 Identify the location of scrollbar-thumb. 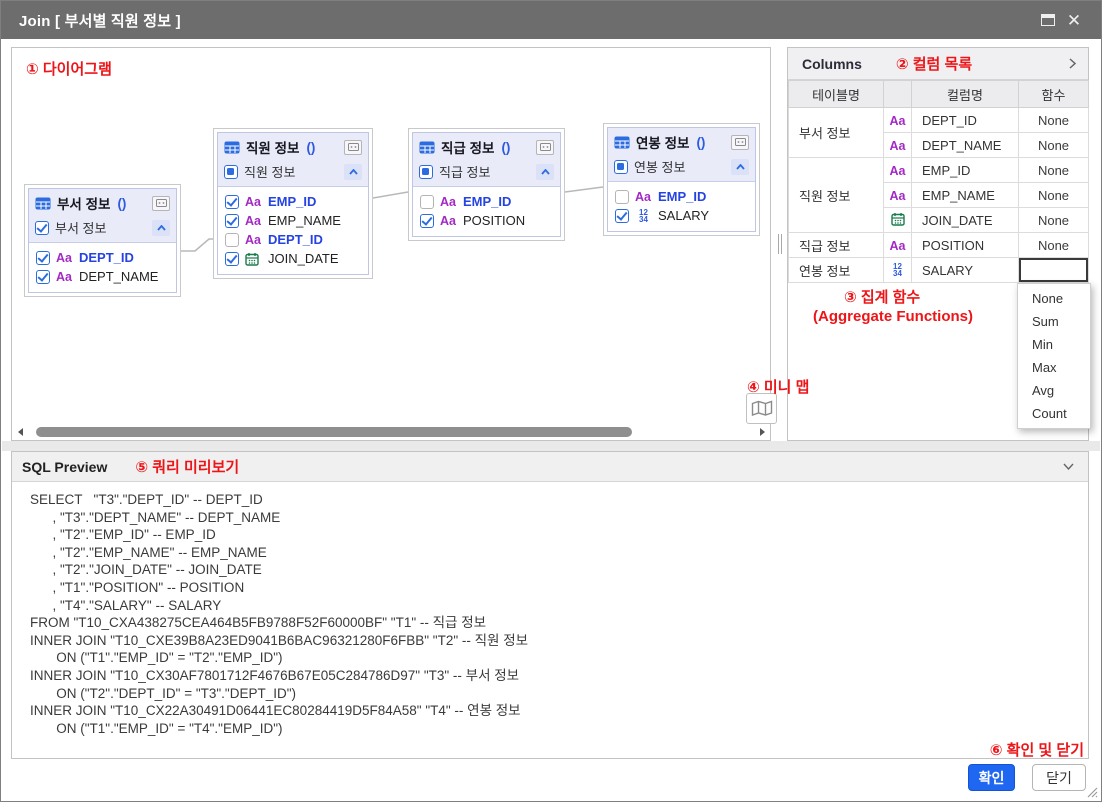
(334, 431).